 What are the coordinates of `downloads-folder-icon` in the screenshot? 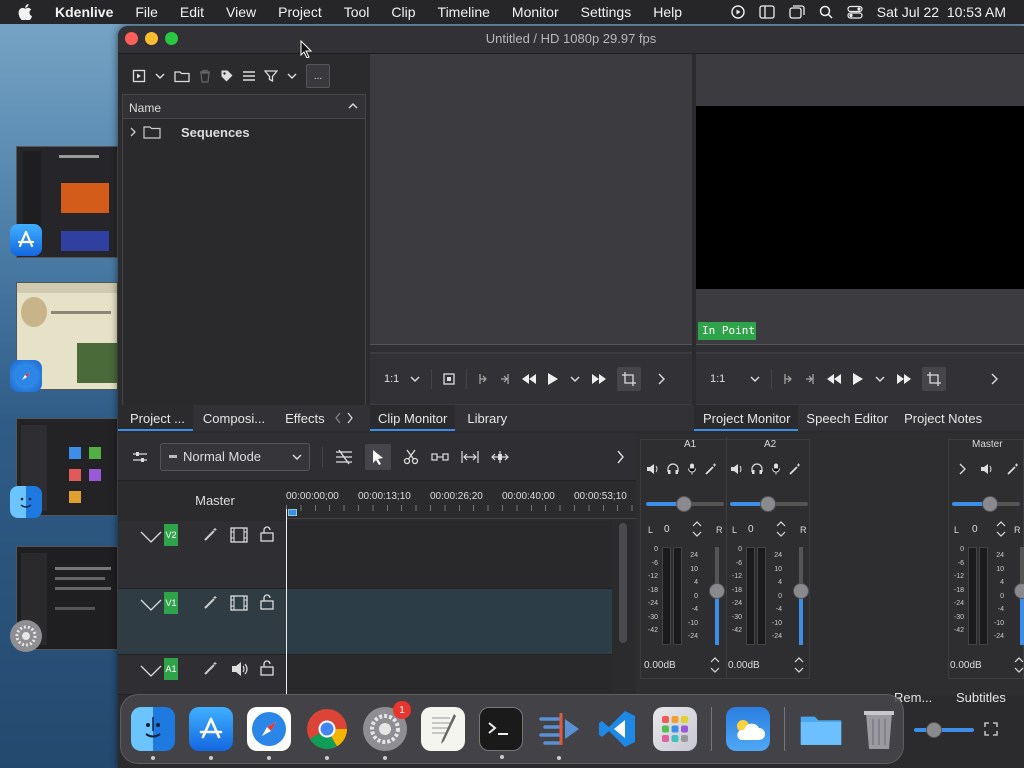 It's located at (821, 729).